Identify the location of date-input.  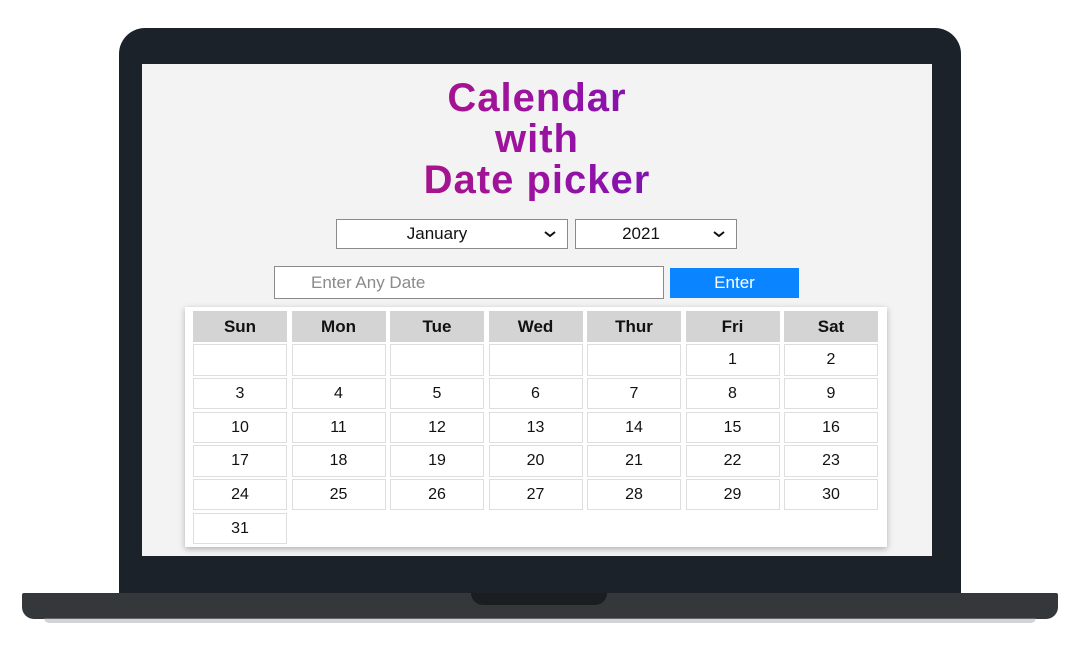
(469, 282).